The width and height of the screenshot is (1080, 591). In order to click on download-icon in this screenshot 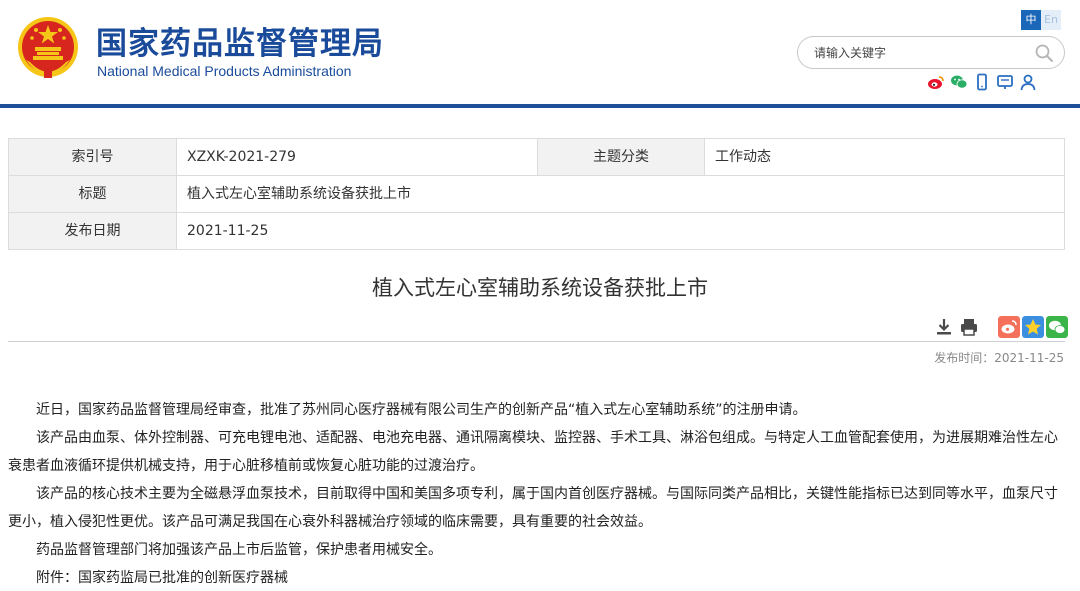, I will do `click(944, 327)`.